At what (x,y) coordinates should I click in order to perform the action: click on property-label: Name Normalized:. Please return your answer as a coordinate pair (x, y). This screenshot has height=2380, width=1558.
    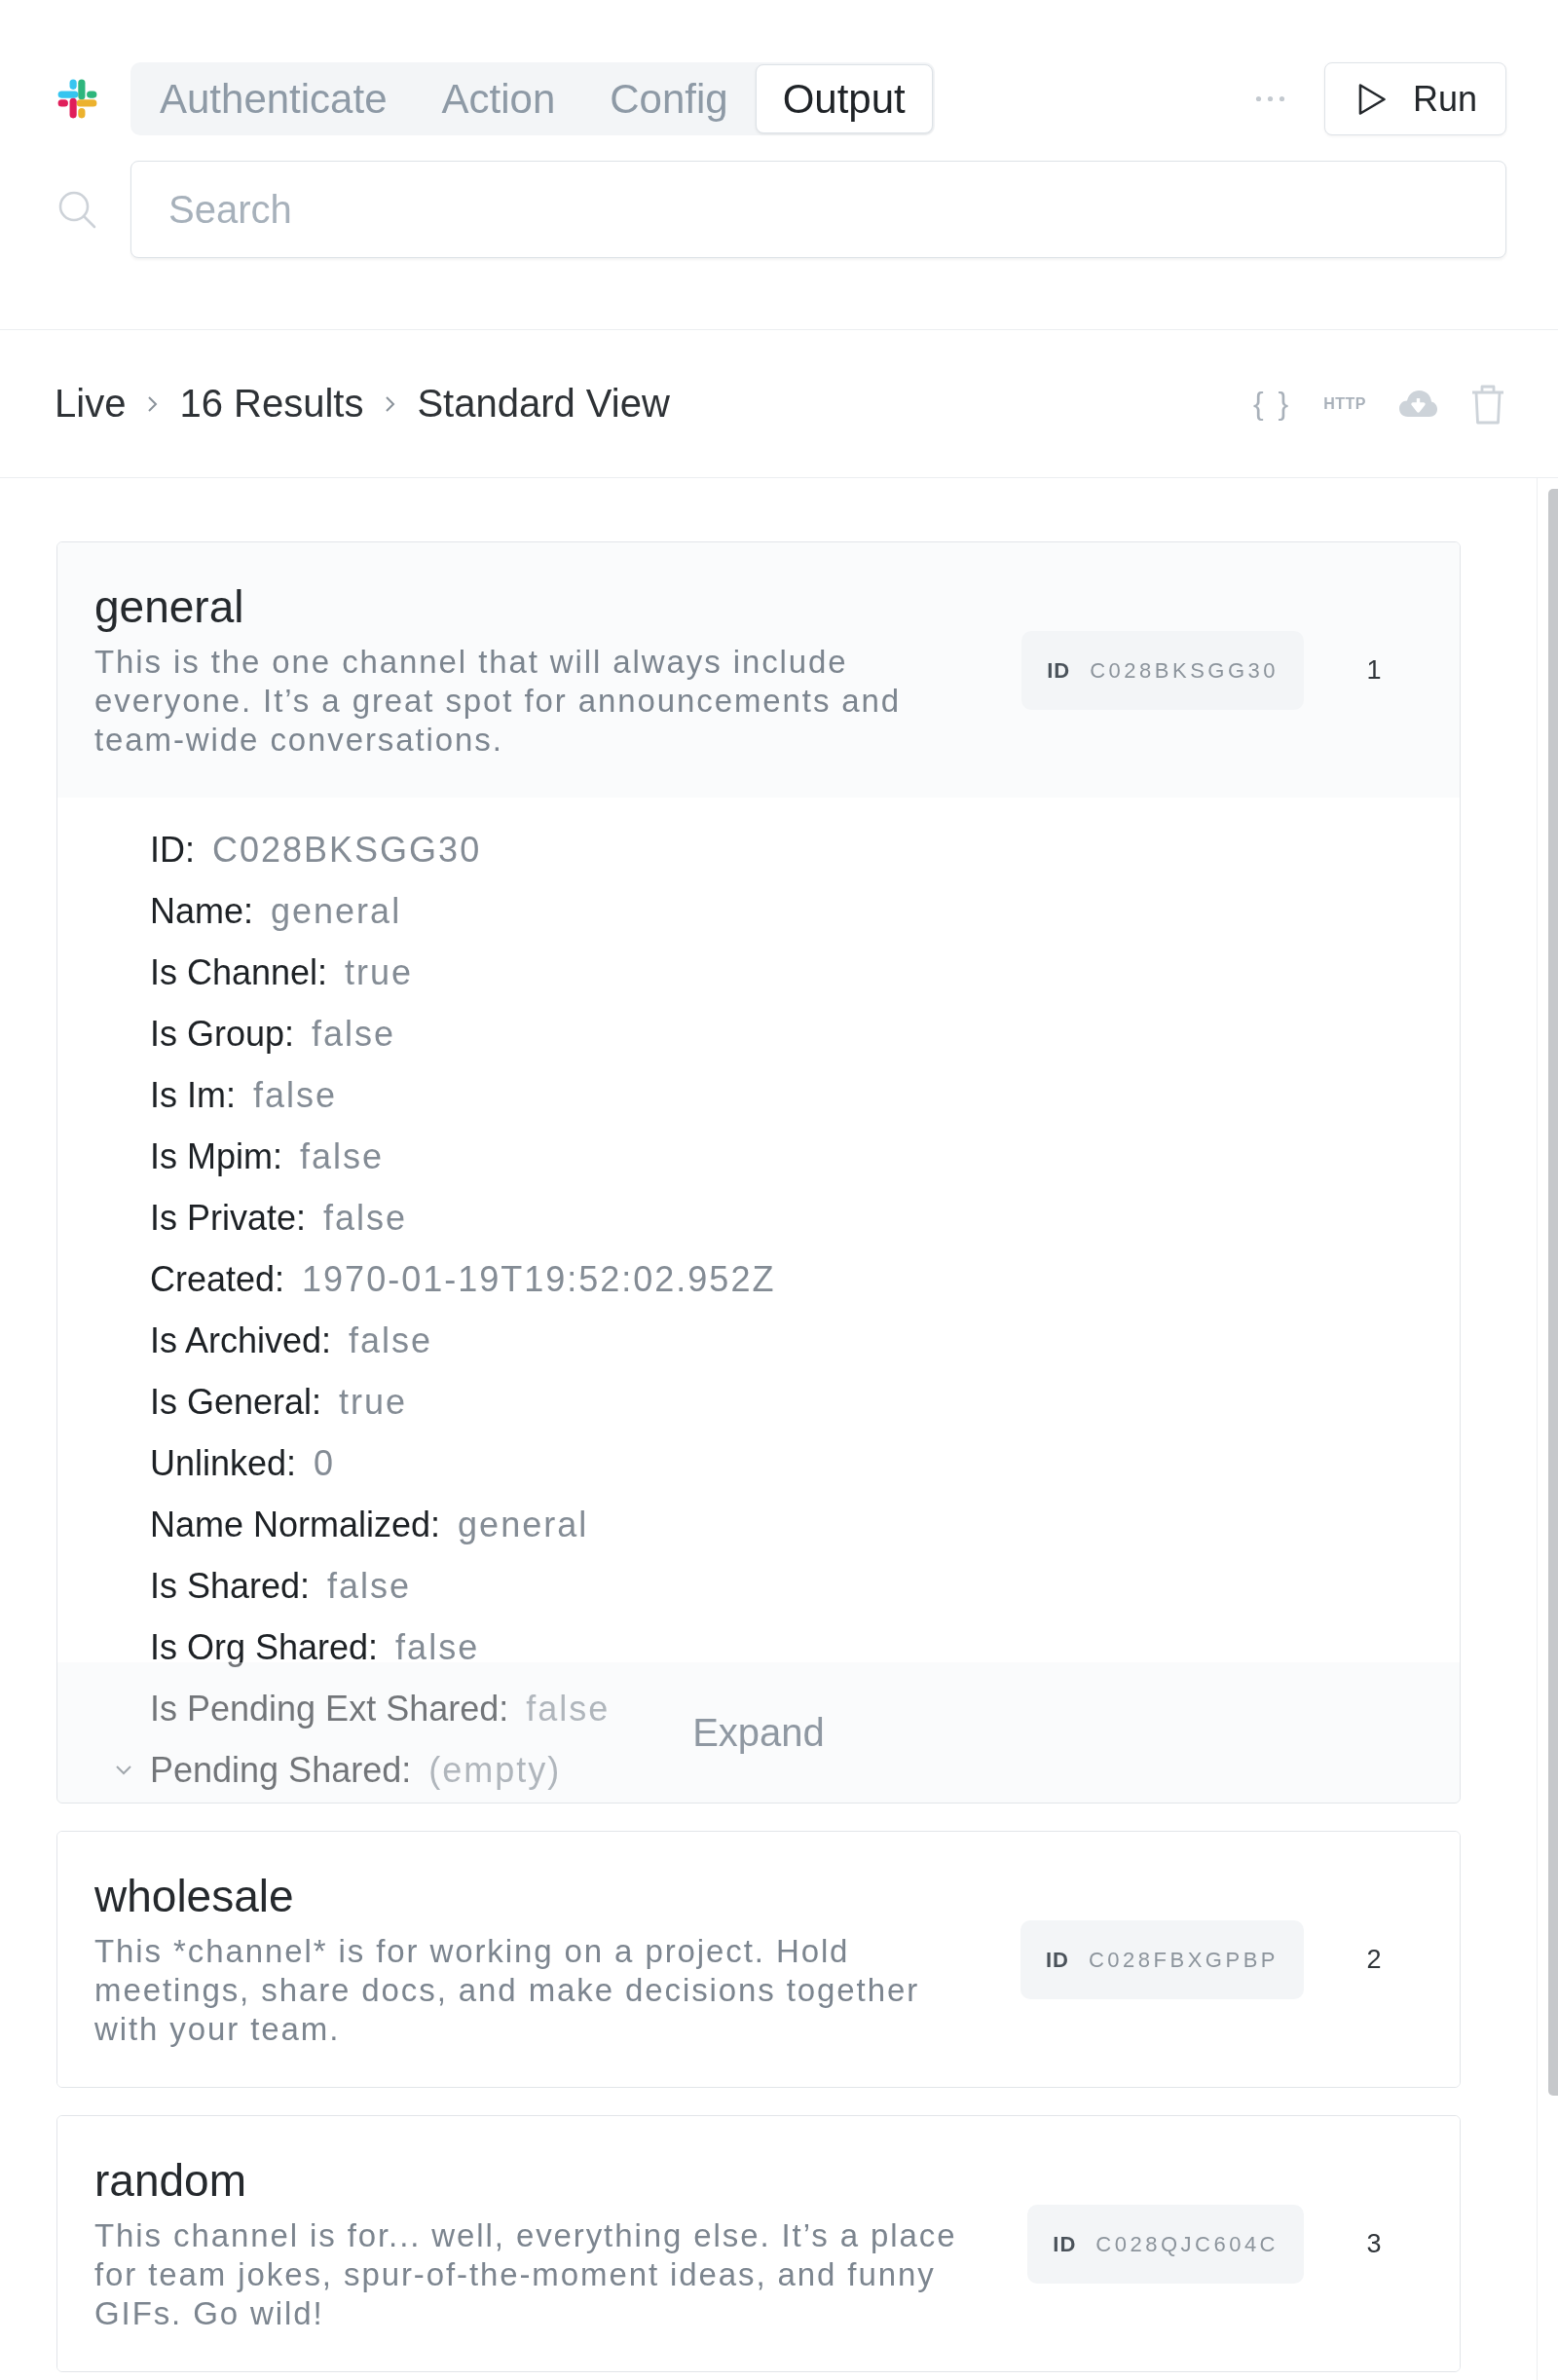
    Looking at the image, I should click on (295, 1524).